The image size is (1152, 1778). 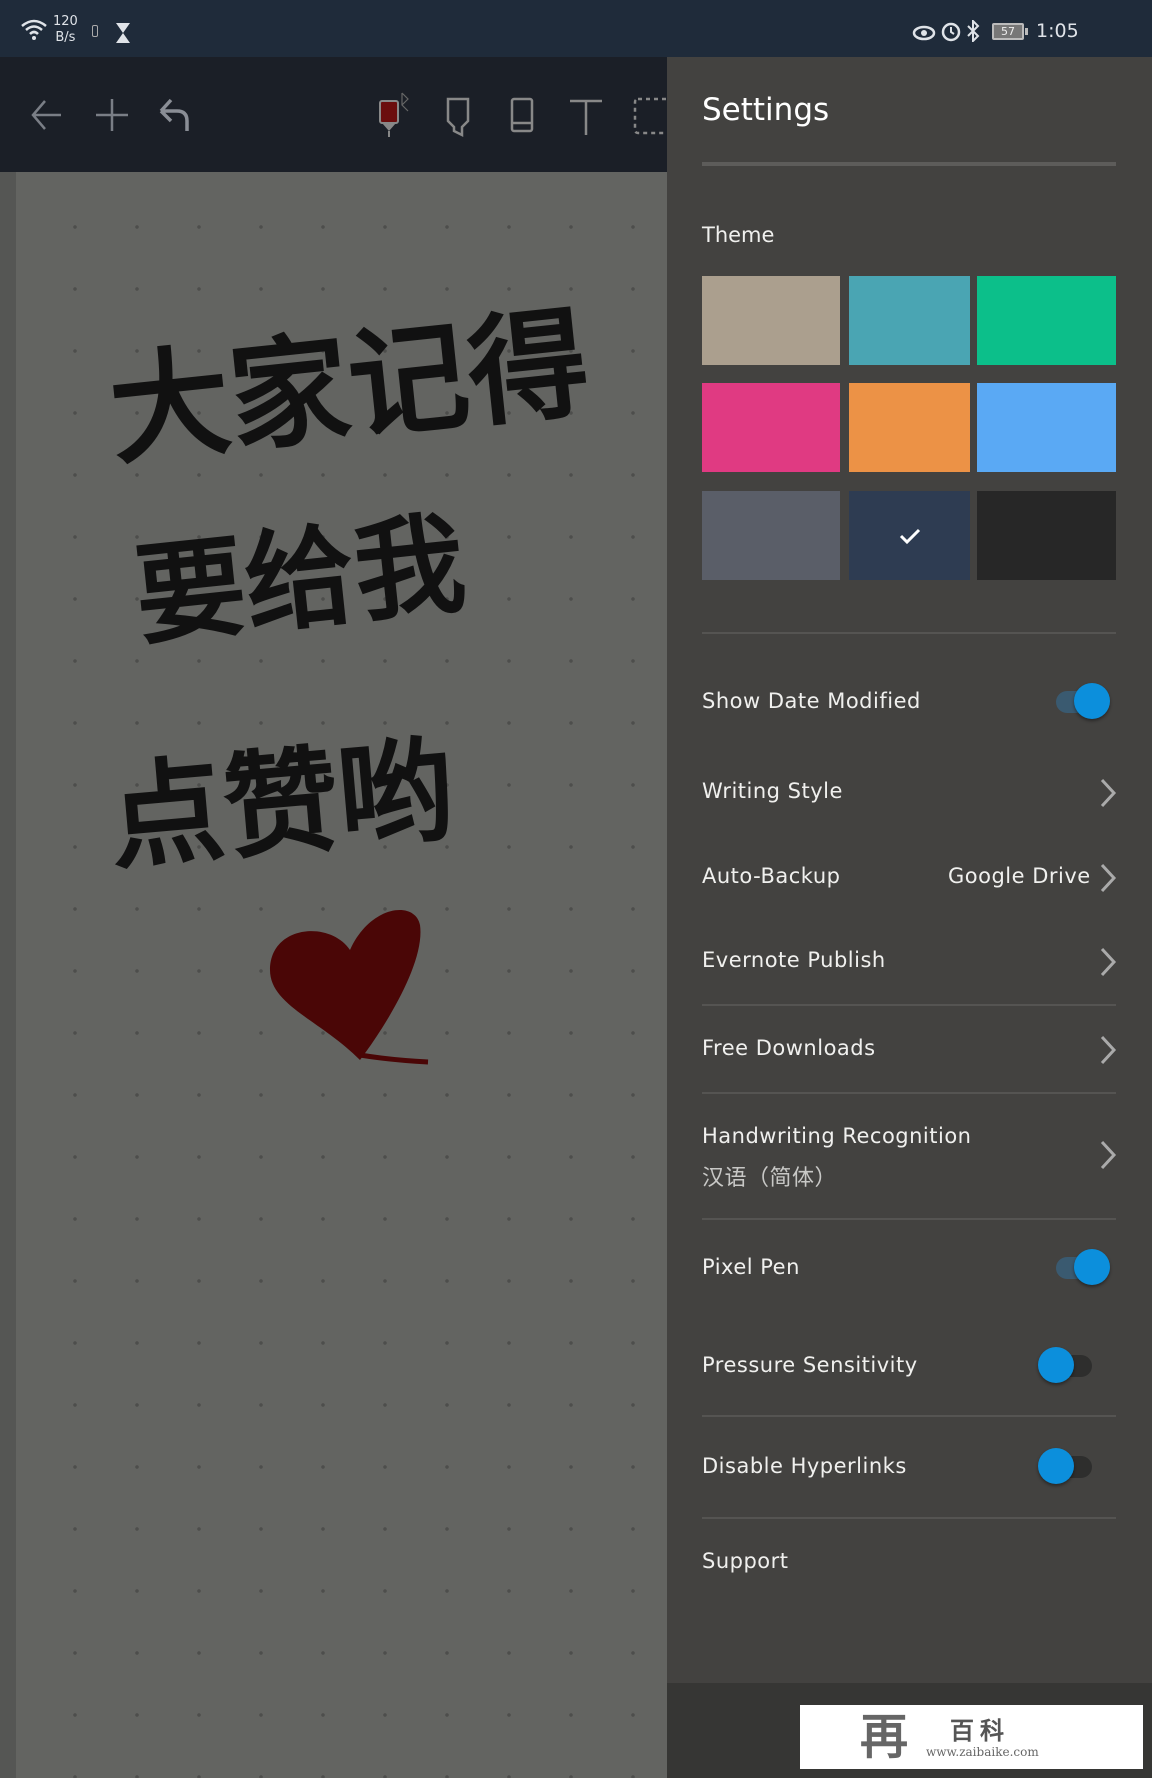 What do you see at coordinates (1019, 876) in the screenshot?
I see `auto-backup-value: Google Drive` at bounding box center [1019, 876].